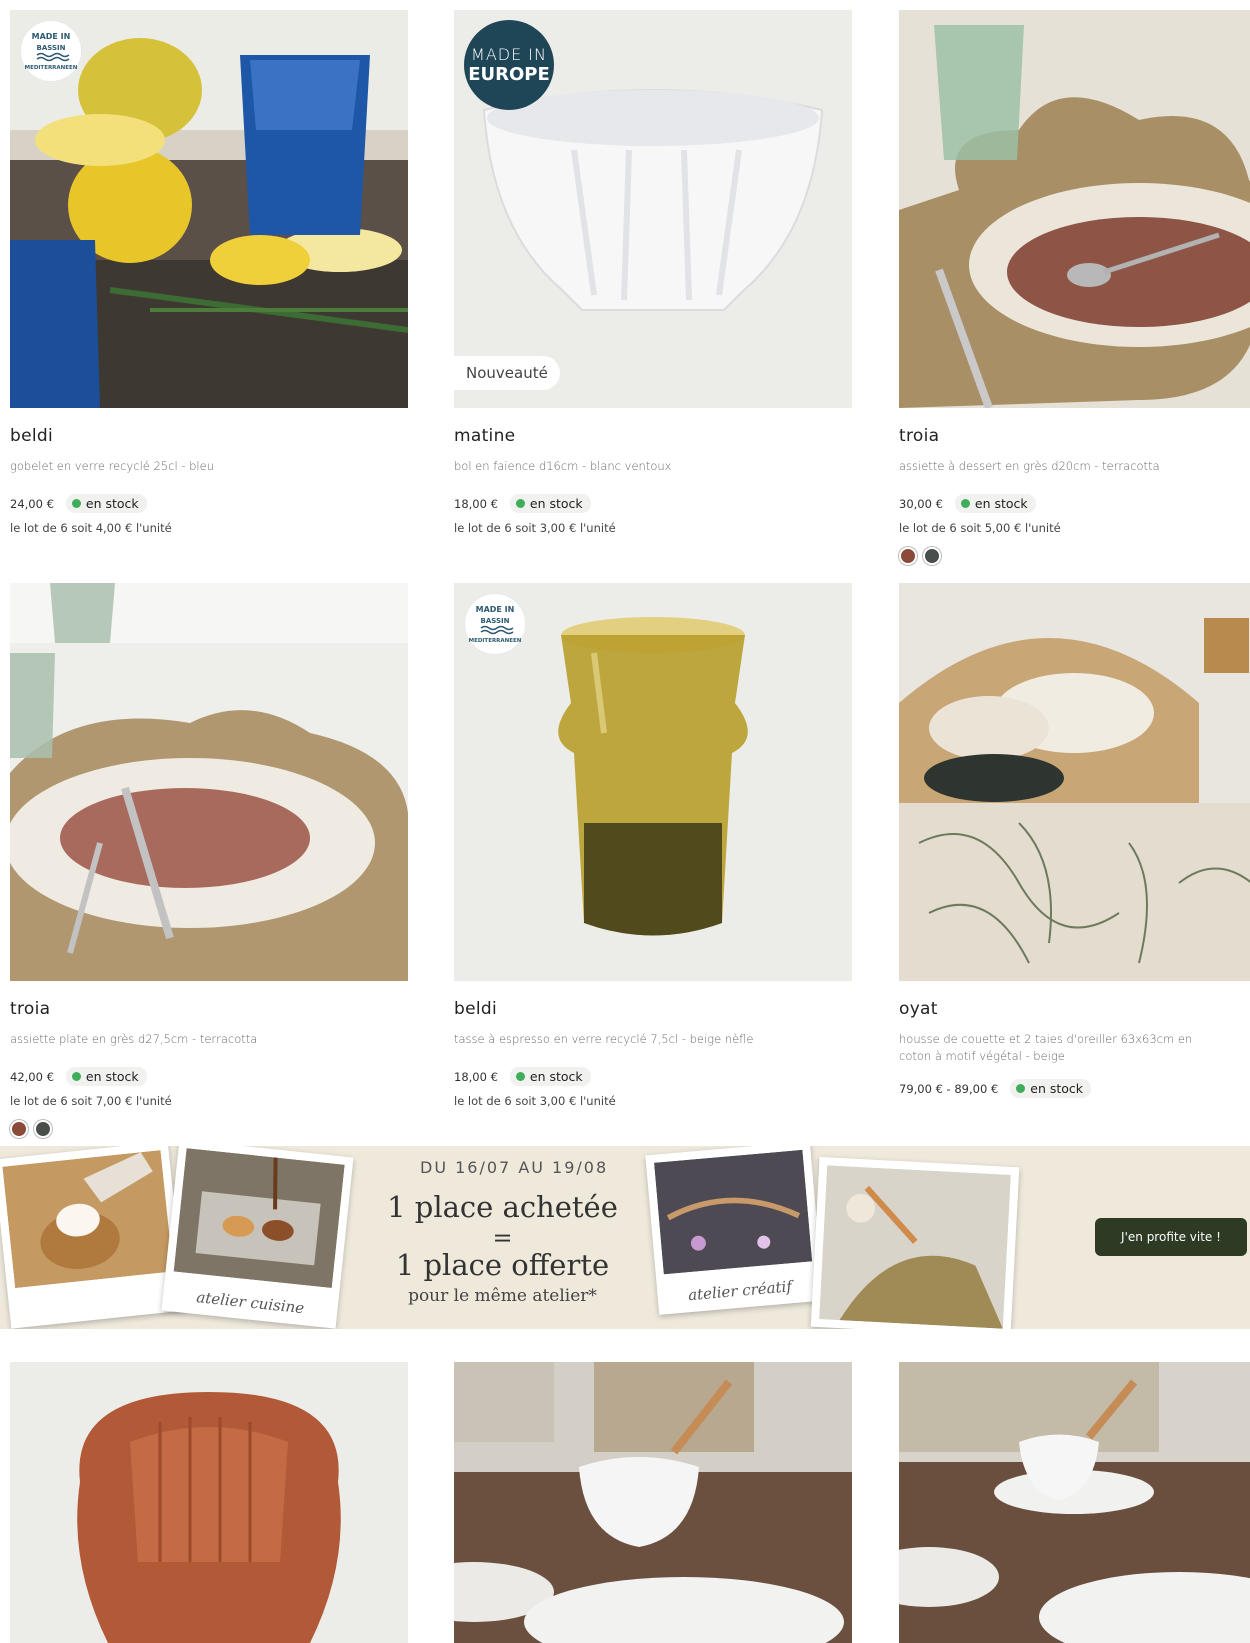 The width and height of the screenshot is (1250, 1643). I want to click on promo-dates: DU 16/07 AU 19/08, so click(514, 1167).